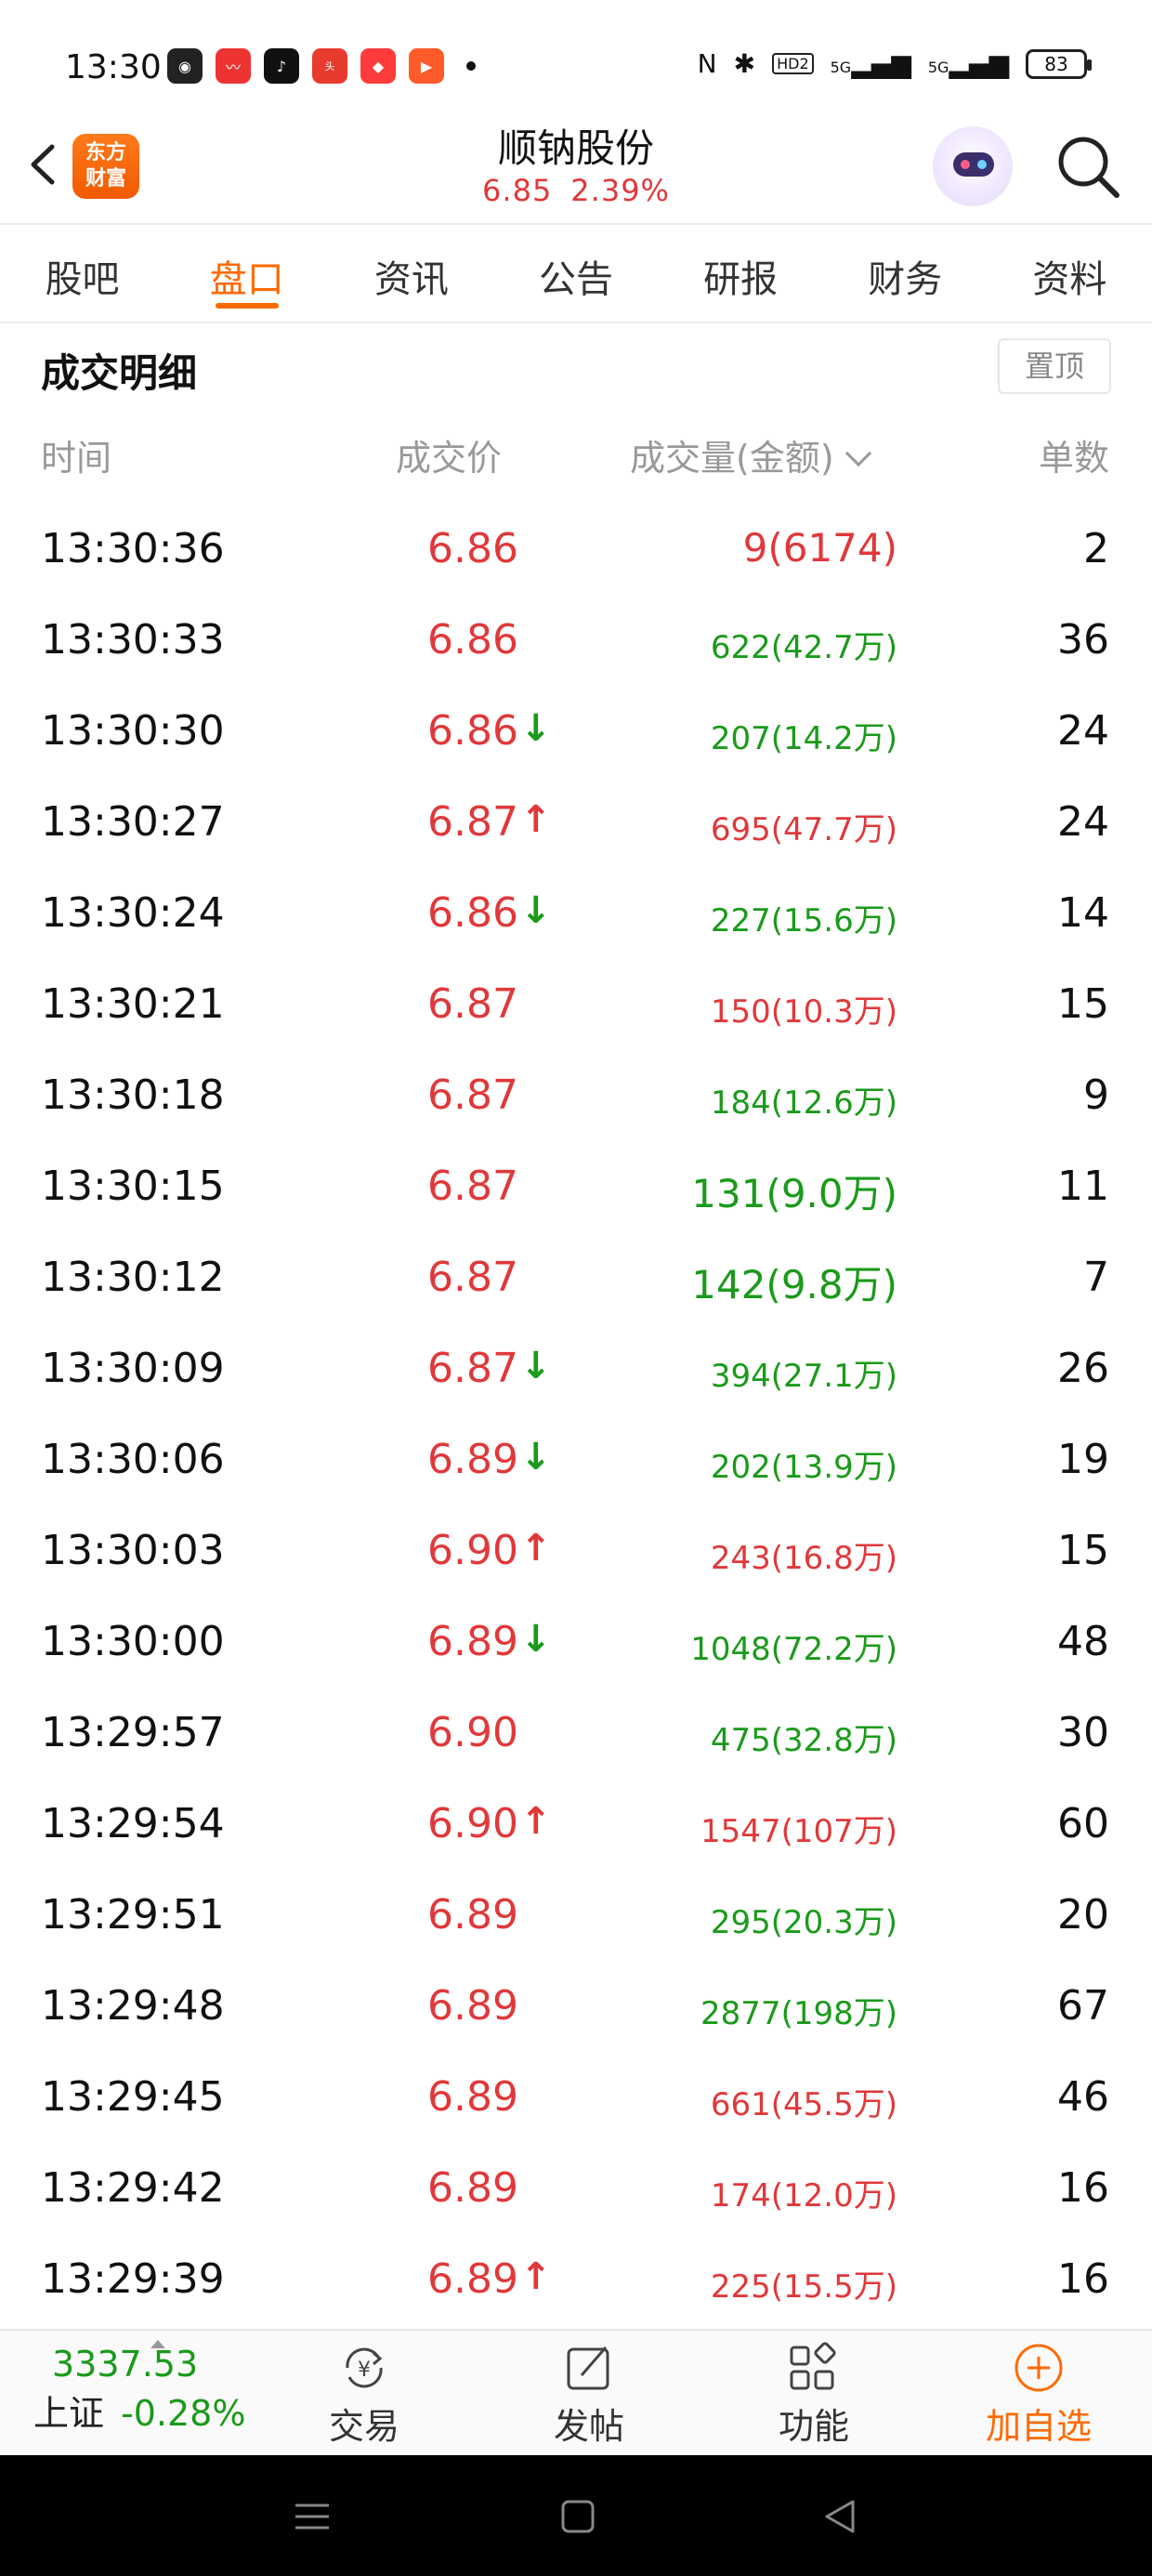  What do you see at coordinates (1089, 167) in the screenshot?
I see `search-icon` at bounding box center [1089, 167].